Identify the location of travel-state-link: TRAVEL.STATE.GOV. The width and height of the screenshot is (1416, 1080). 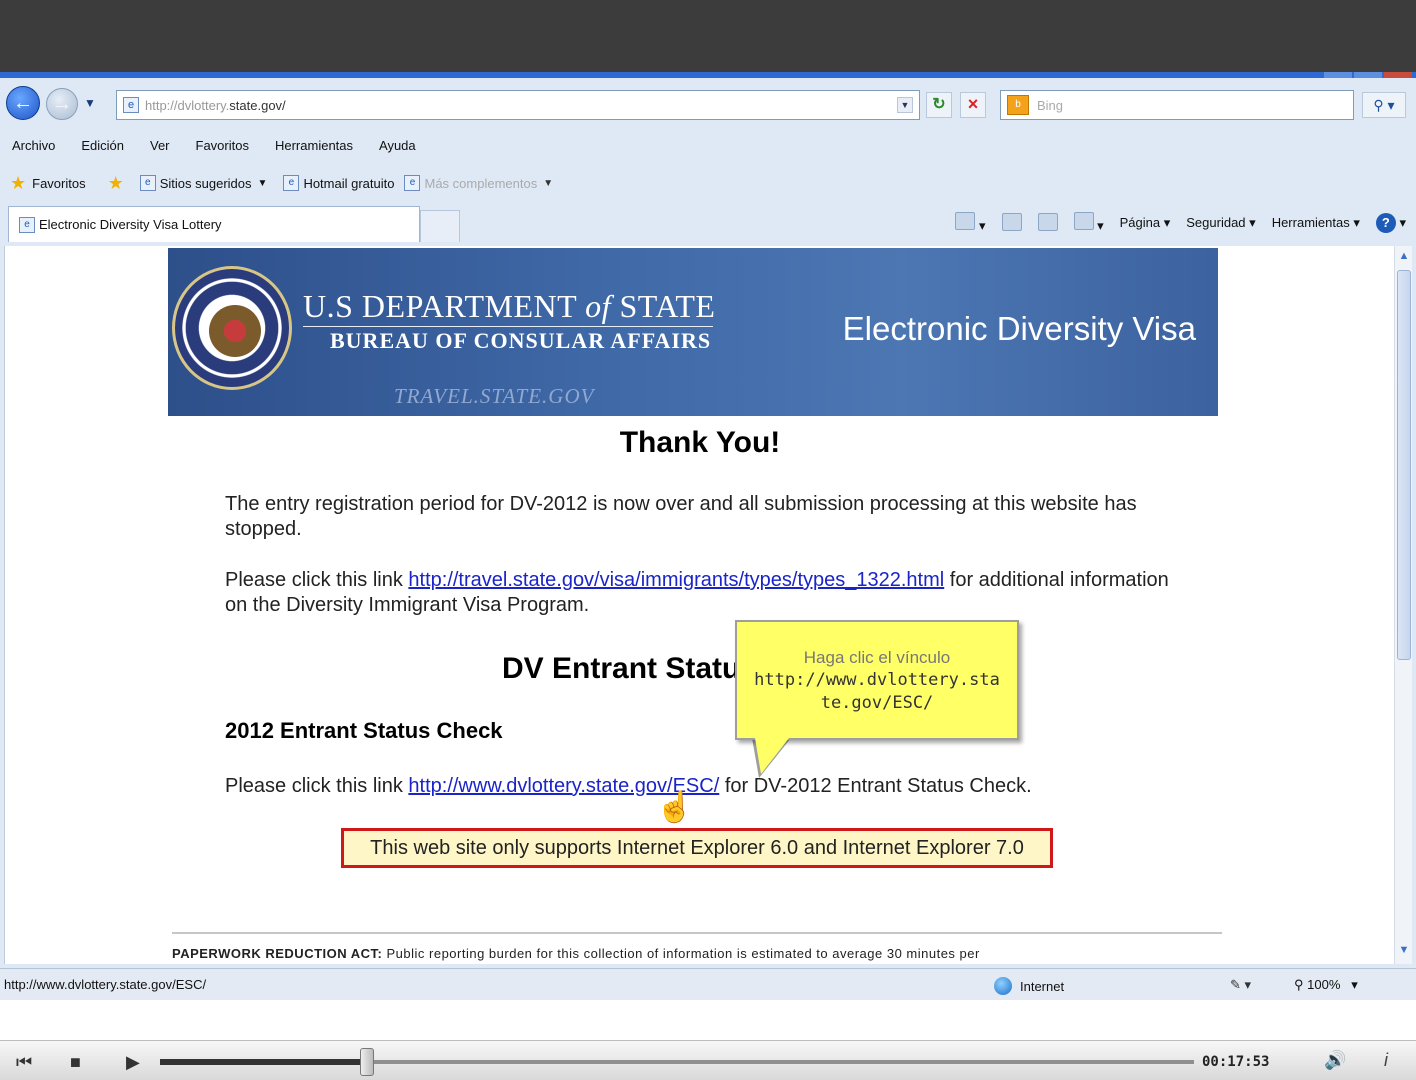
(494, 396).